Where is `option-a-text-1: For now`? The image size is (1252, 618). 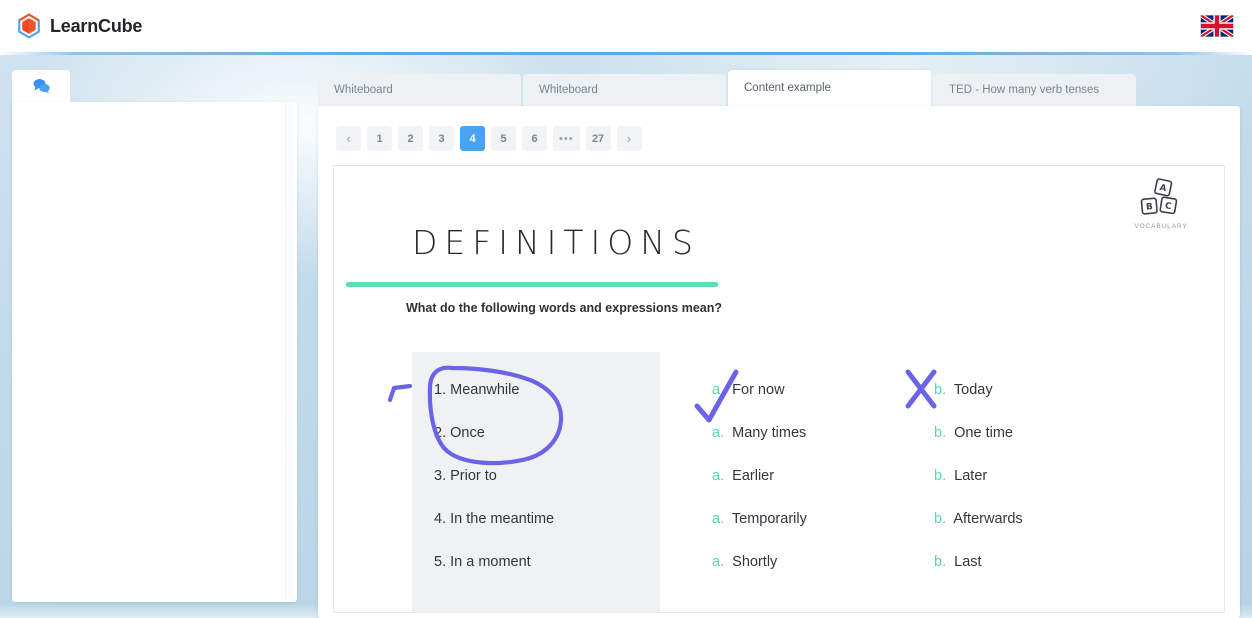 option-a-text-1: For now is located at coordinates (758, 390).